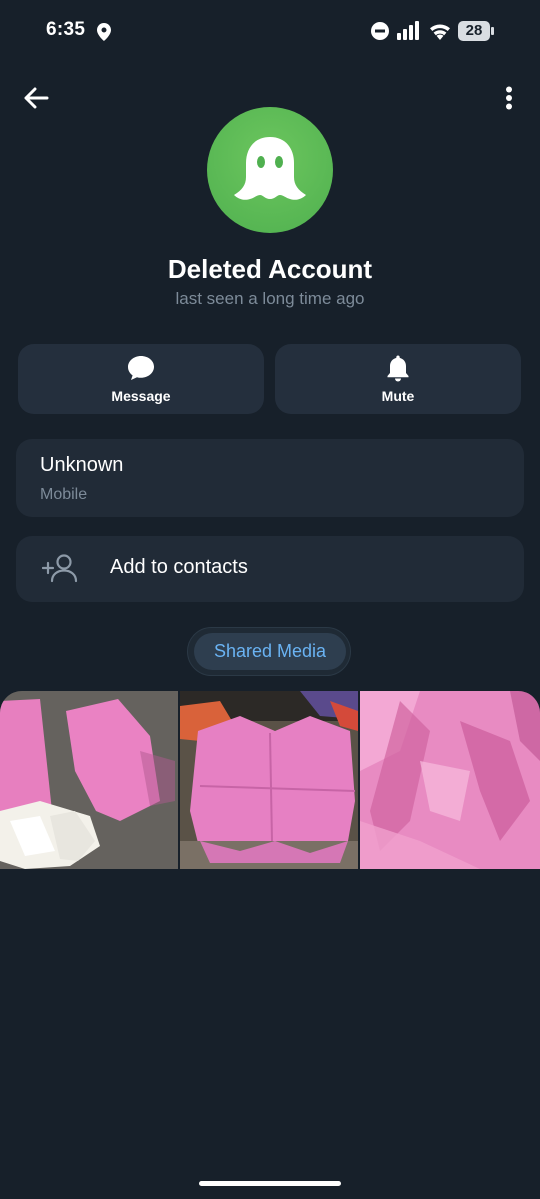 The image size is (540, 1199). Describe the element at coordinates (270, 478) in the screenshot. I see `phone-info-card: Unknown Mobile` at that location.